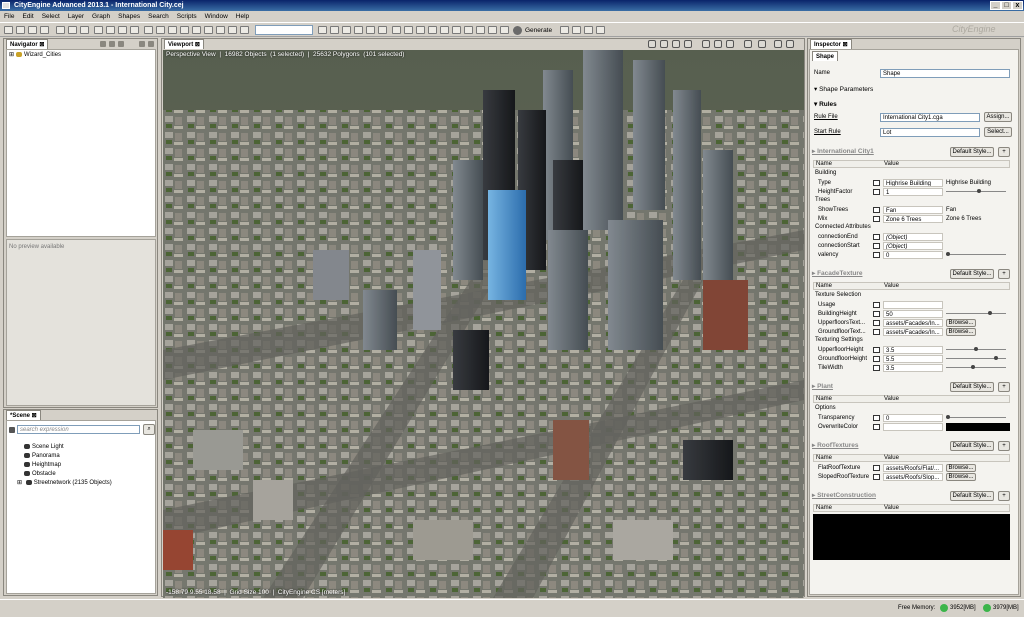  What do you see at coordinates (913, 359) in the screenshot?
I see `attribute-value-field: 5.5` at bounding box center [913, 359].